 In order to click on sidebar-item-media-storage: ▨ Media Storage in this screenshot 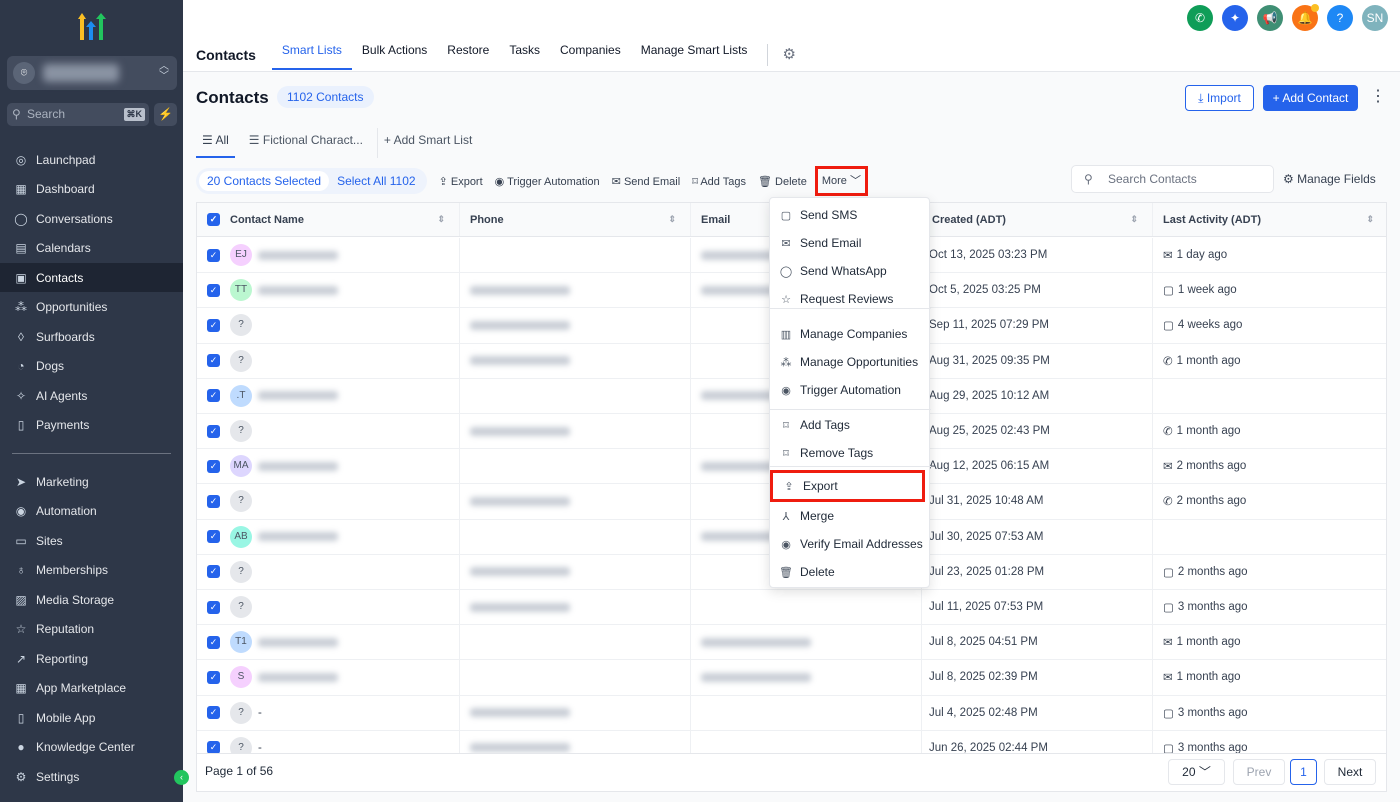, I will do `click(91, 599)`.